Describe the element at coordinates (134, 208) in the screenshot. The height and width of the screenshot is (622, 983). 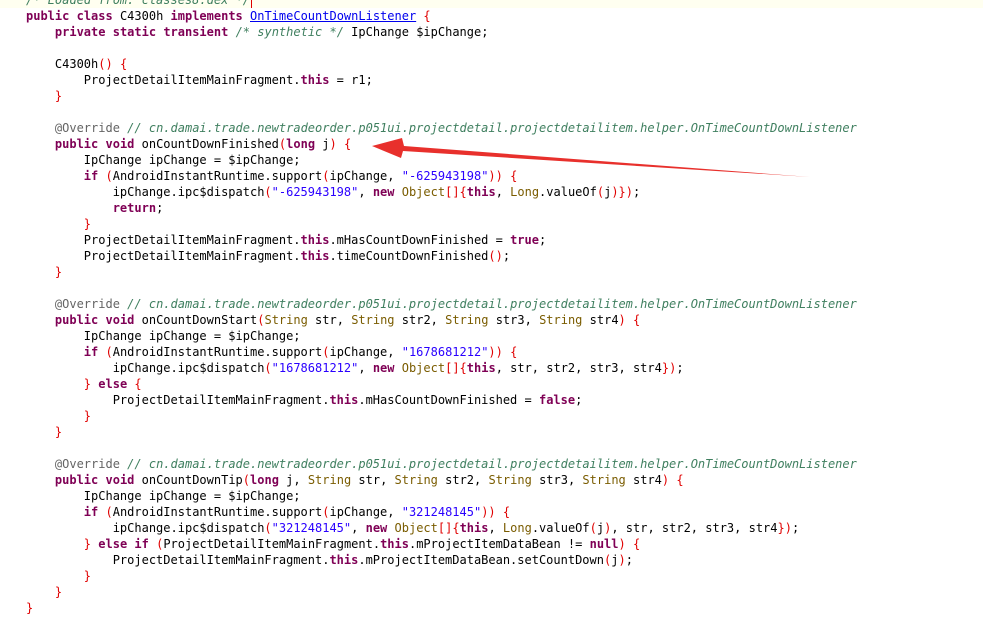
I see `code-token: return` at that location.